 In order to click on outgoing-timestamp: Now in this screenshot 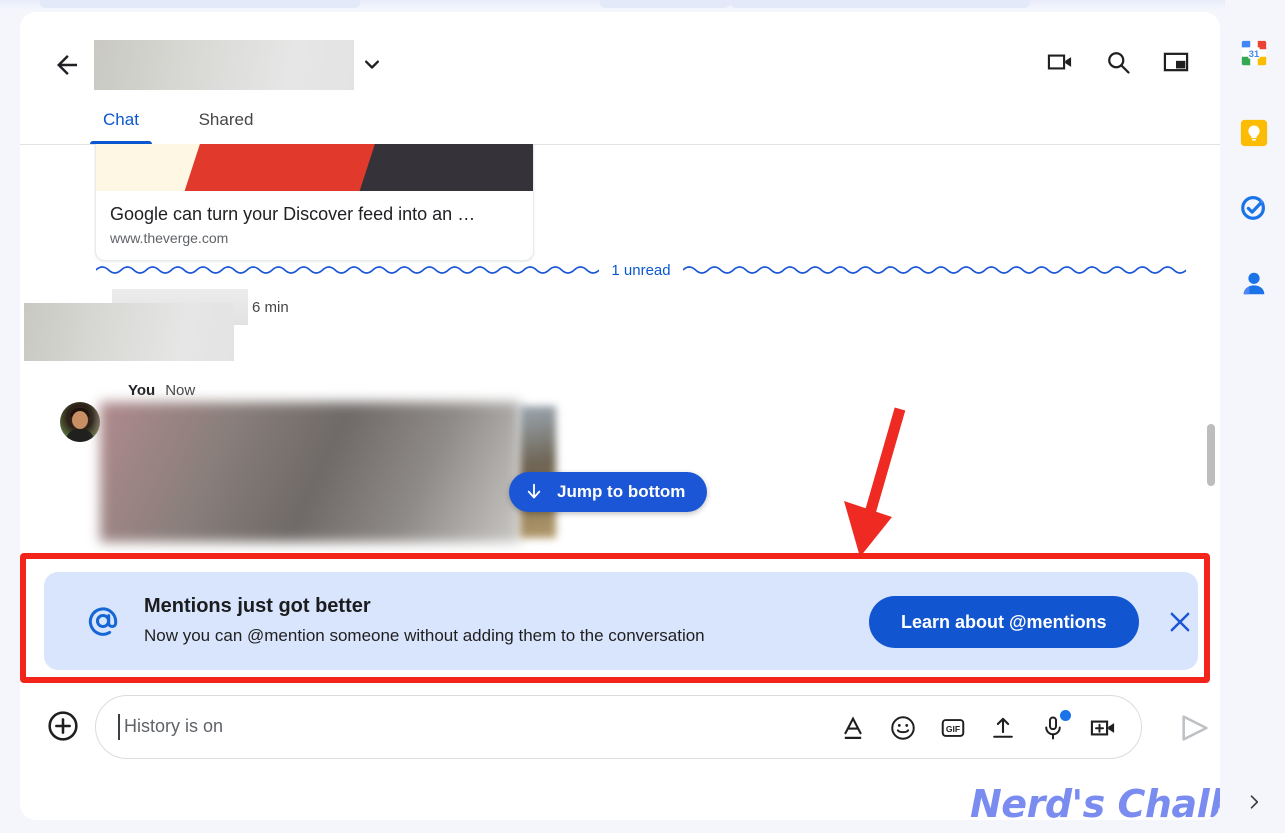, I will do `click(180, 390)`.